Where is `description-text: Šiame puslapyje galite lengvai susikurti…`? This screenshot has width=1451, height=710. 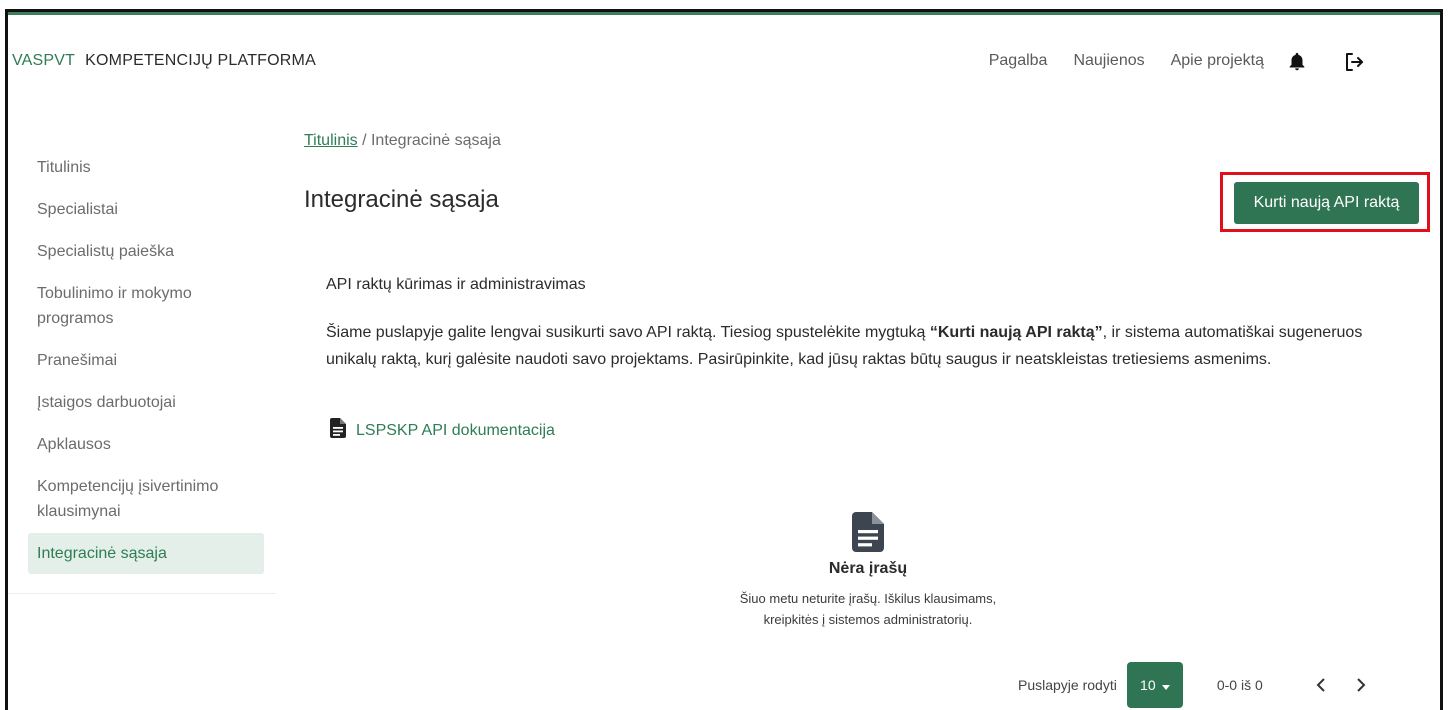 description-text: Šiame puslapyje galite lengvai susikurti… is located at coordinates (866, 346).